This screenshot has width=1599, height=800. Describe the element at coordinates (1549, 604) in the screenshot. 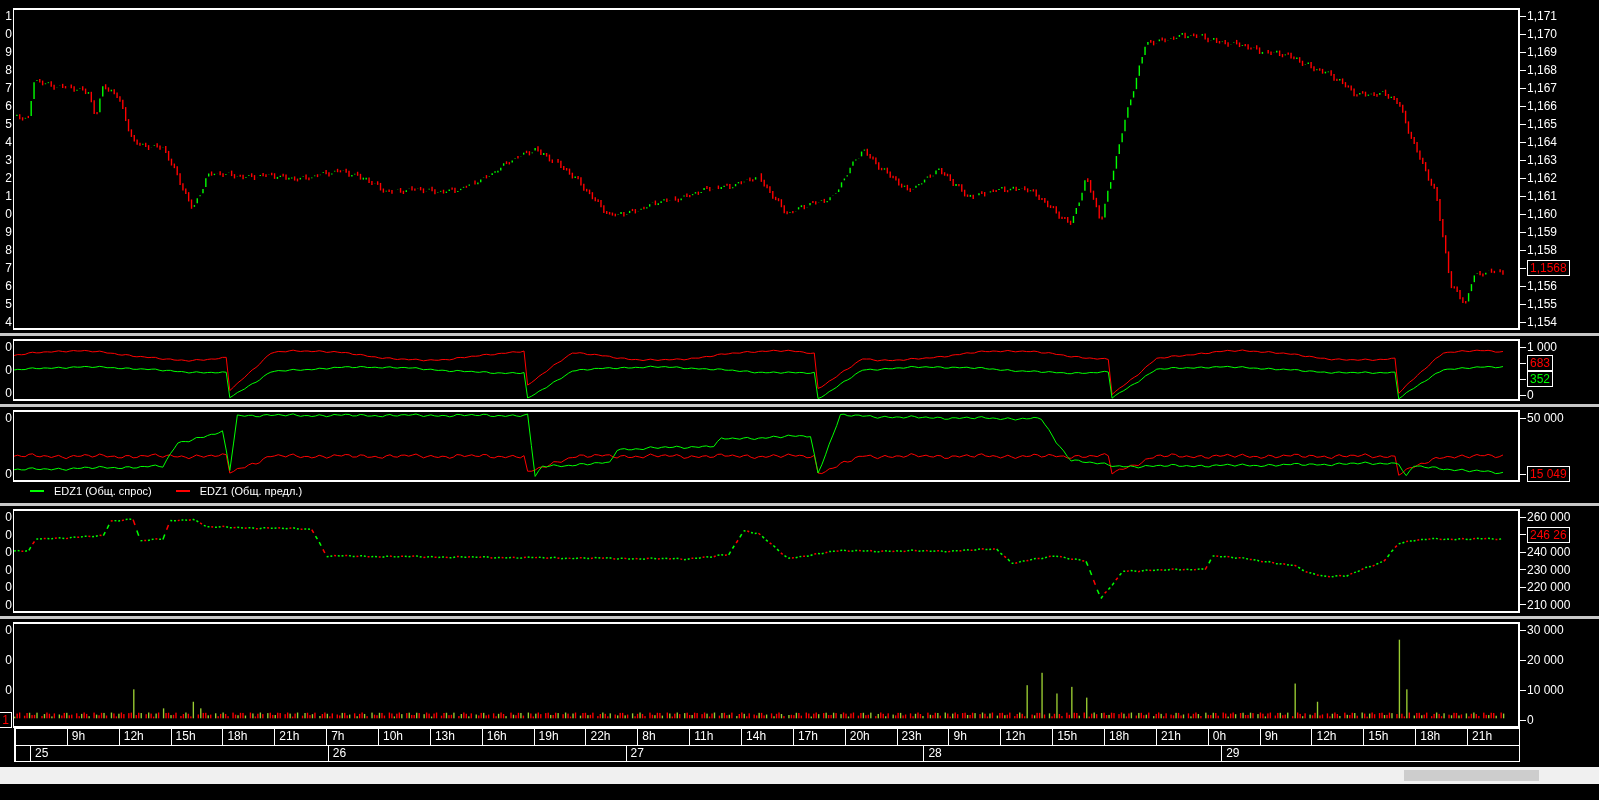

I see `axis-label: 210 000` at that location.